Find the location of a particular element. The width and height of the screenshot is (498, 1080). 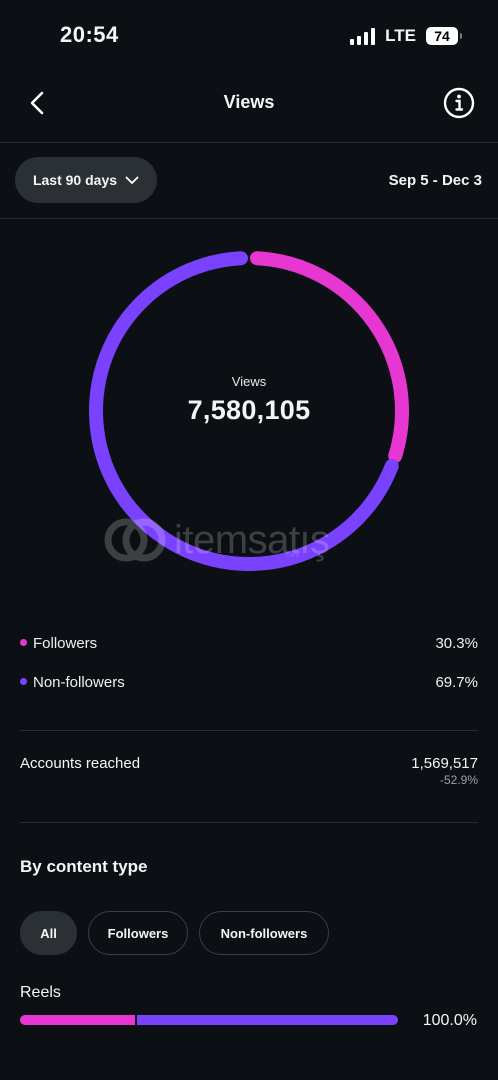

legend-row-non-followers: Non-followers 69.7% is located at coordinates (249, 685).